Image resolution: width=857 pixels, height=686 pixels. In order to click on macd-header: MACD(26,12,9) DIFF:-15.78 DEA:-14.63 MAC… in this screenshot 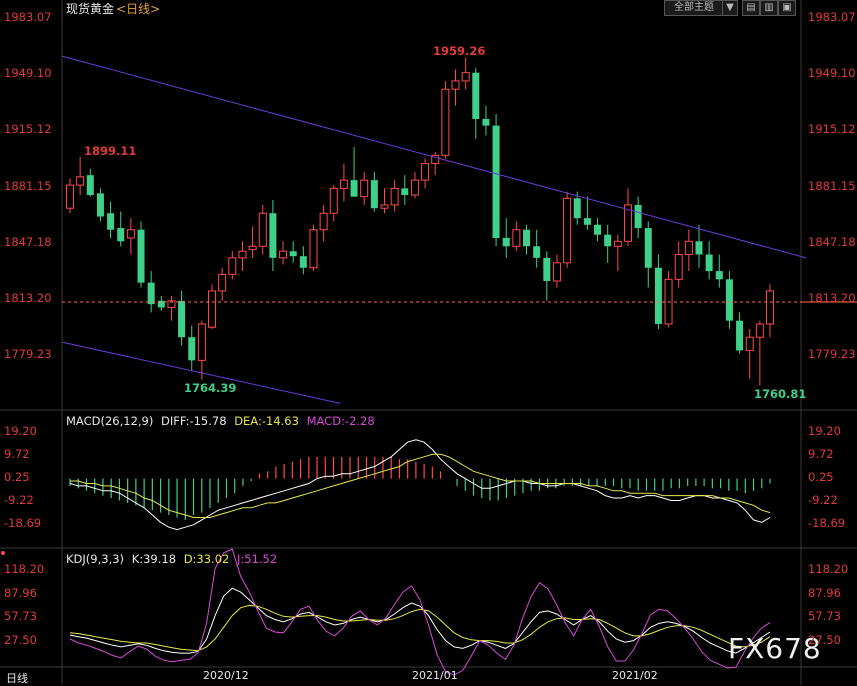, I will do `click(220, 421)`.